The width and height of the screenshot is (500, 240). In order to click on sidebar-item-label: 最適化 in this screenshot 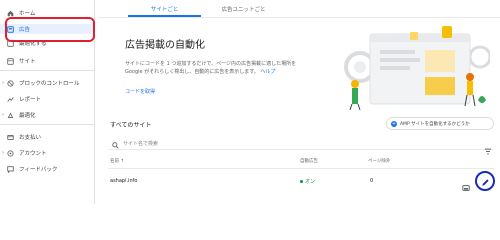, I will do `click(27, 116)`.